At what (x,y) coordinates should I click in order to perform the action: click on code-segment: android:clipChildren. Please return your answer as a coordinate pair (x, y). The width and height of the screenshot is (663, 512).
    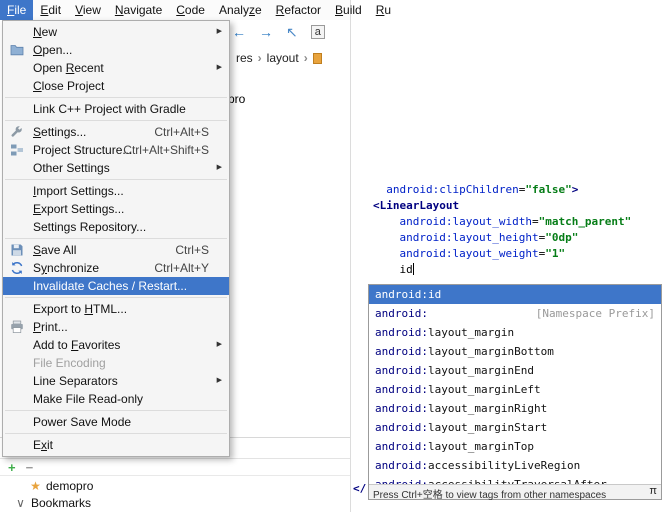
    Looking at the image, I should click on (452, 189).